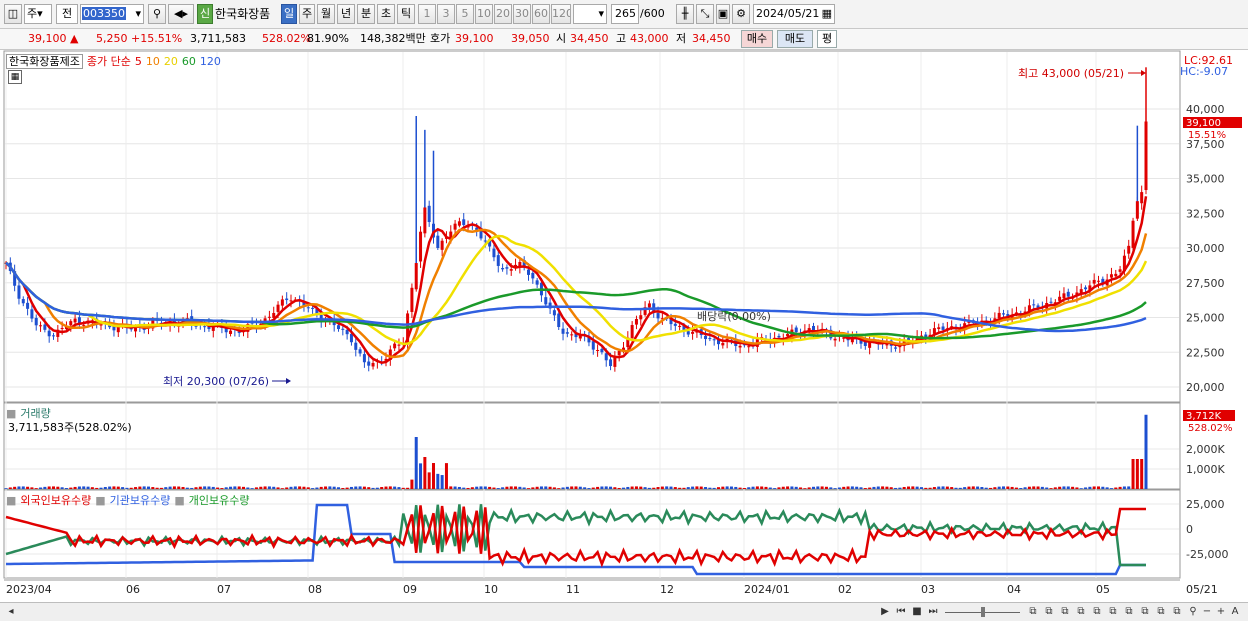 This screenshot has width=1248, height=621. Describe the element at coordinates (181, 14) in the screenshot. I see `speaker-icon: ◀▸` at that location.